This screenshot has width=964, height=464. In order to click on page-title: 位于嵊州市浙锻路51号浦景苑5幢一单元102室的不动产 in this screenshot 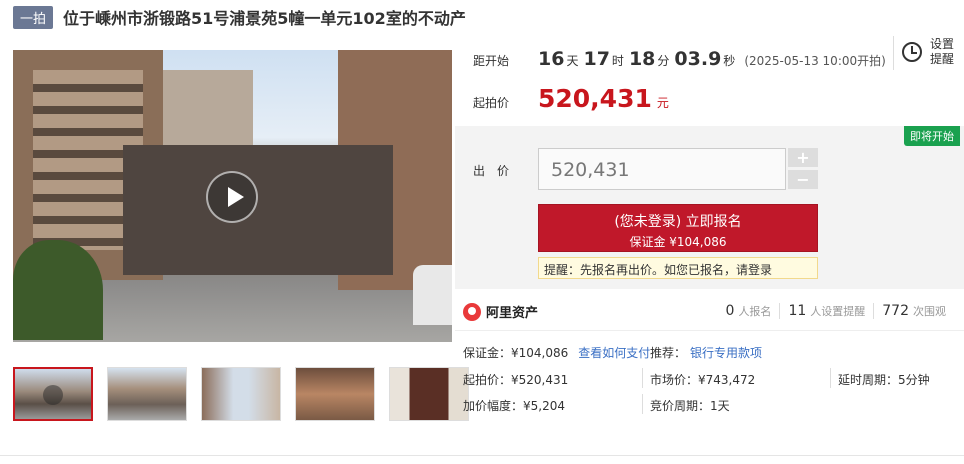, I will do `click(264, 18)`.